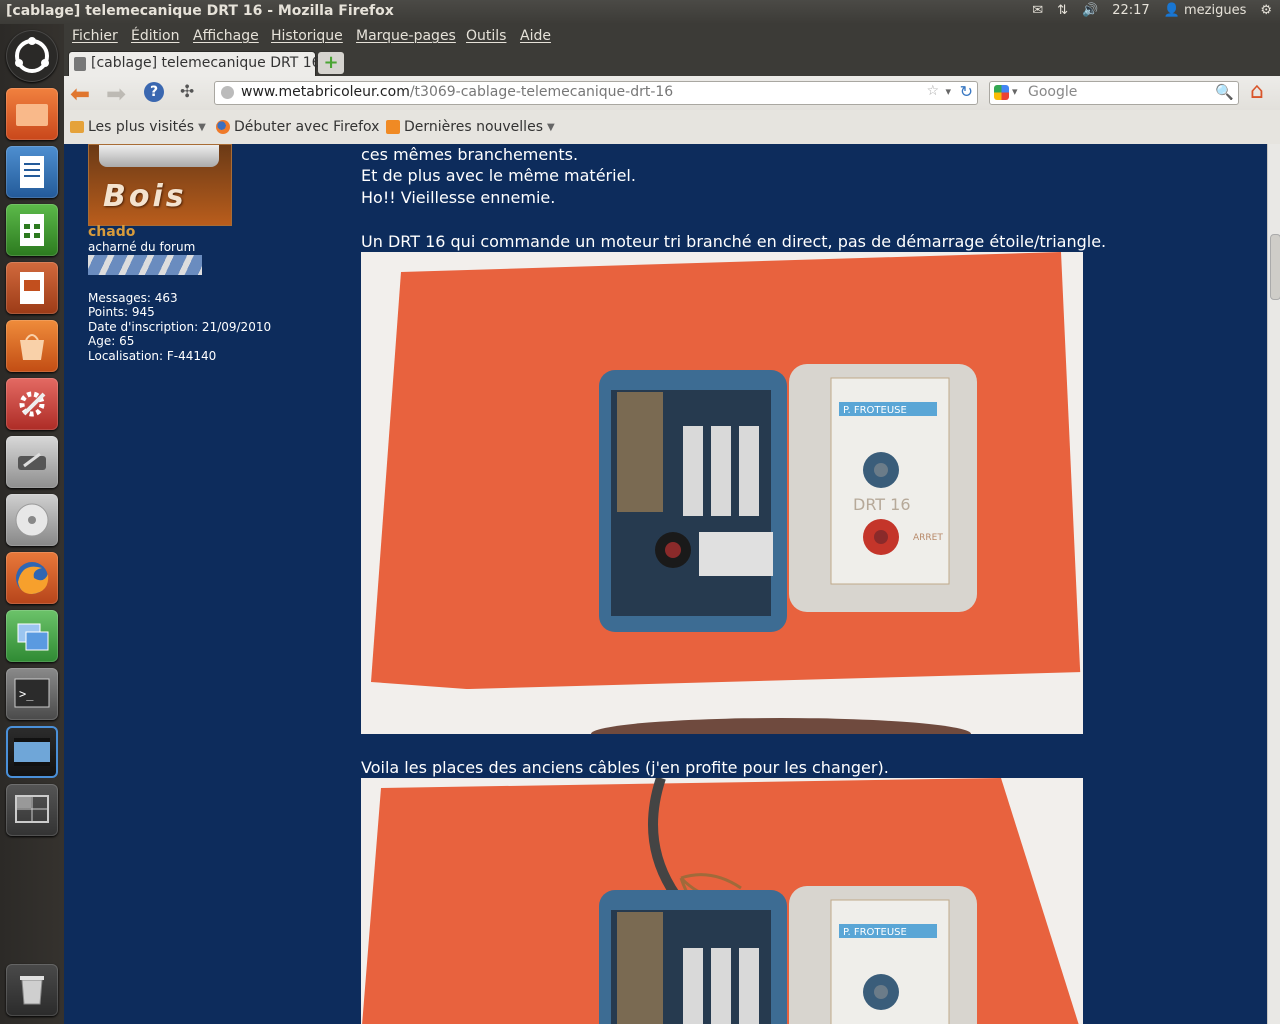  Describe the element at coordinates (1266, 10) in the screenshot. I see `gear-icon: ⚙` at that location.